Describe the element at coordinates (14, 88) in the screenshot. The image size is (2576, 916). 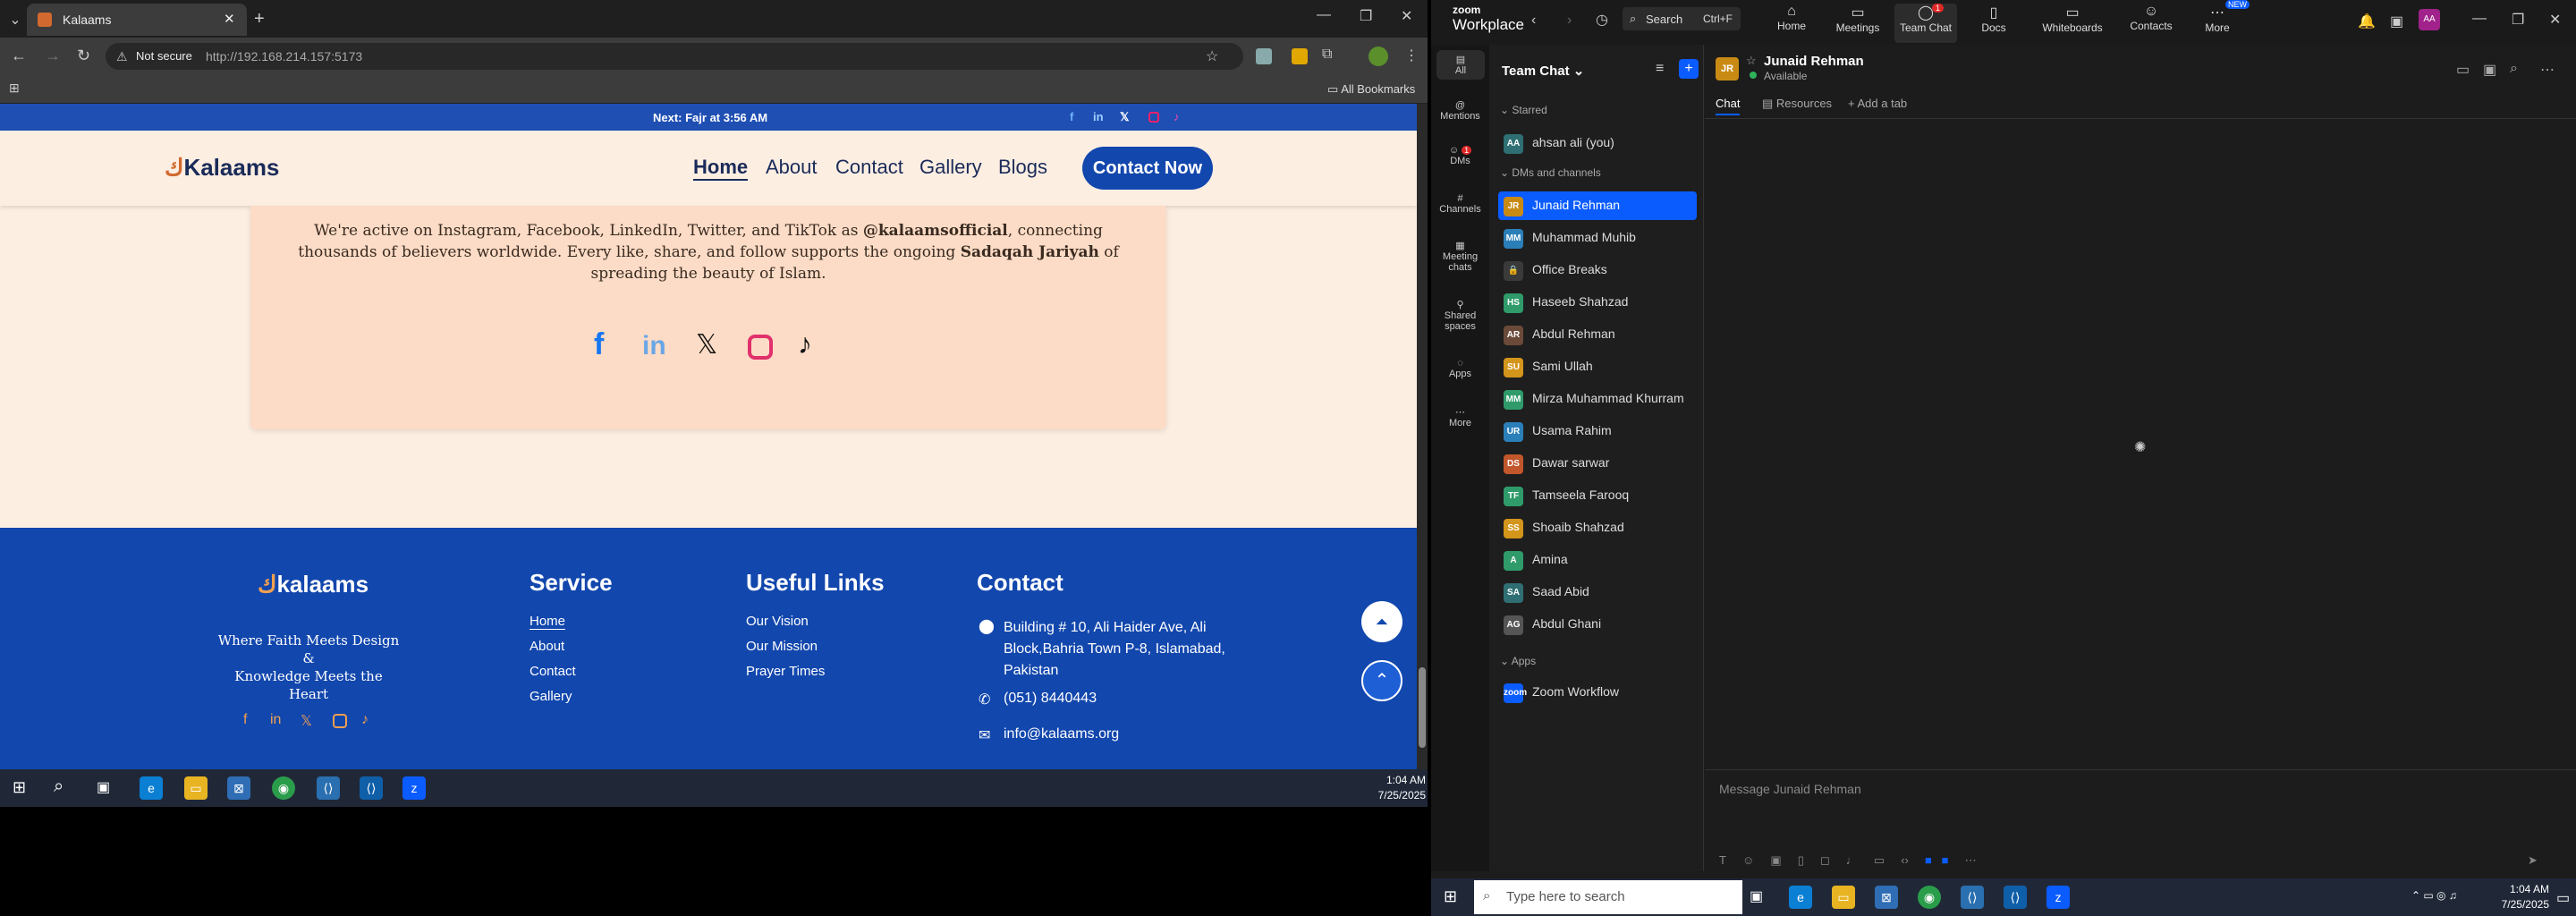
I see `apps-grid-icon: ⊞` at that location.